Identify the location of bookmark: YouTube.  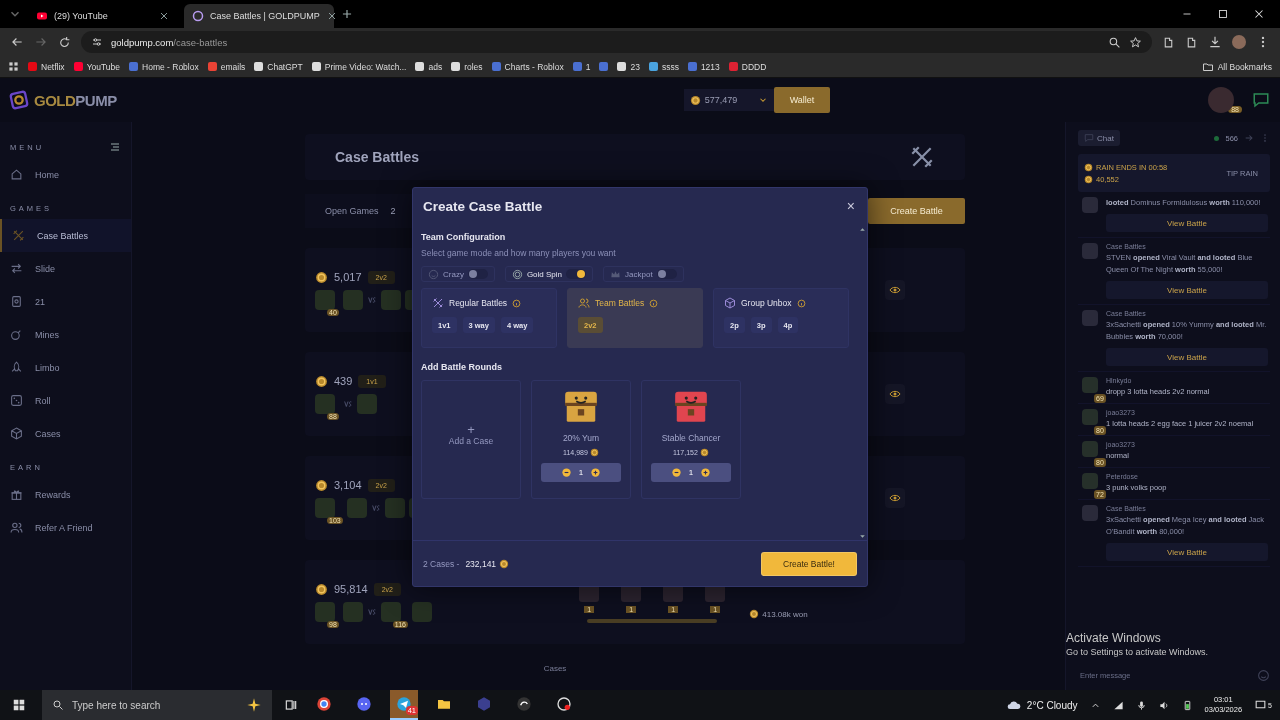
(97, 66).